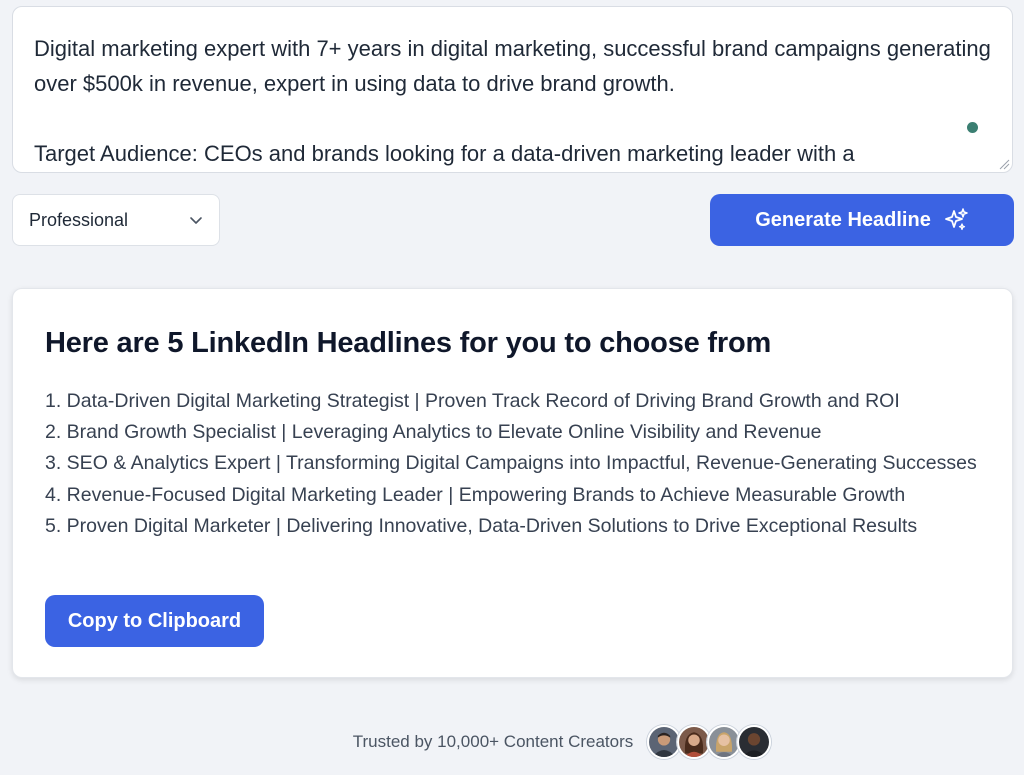 This screenshot has height=775, width=1024. I want to click on status-dot-icon, so click(972, 127).